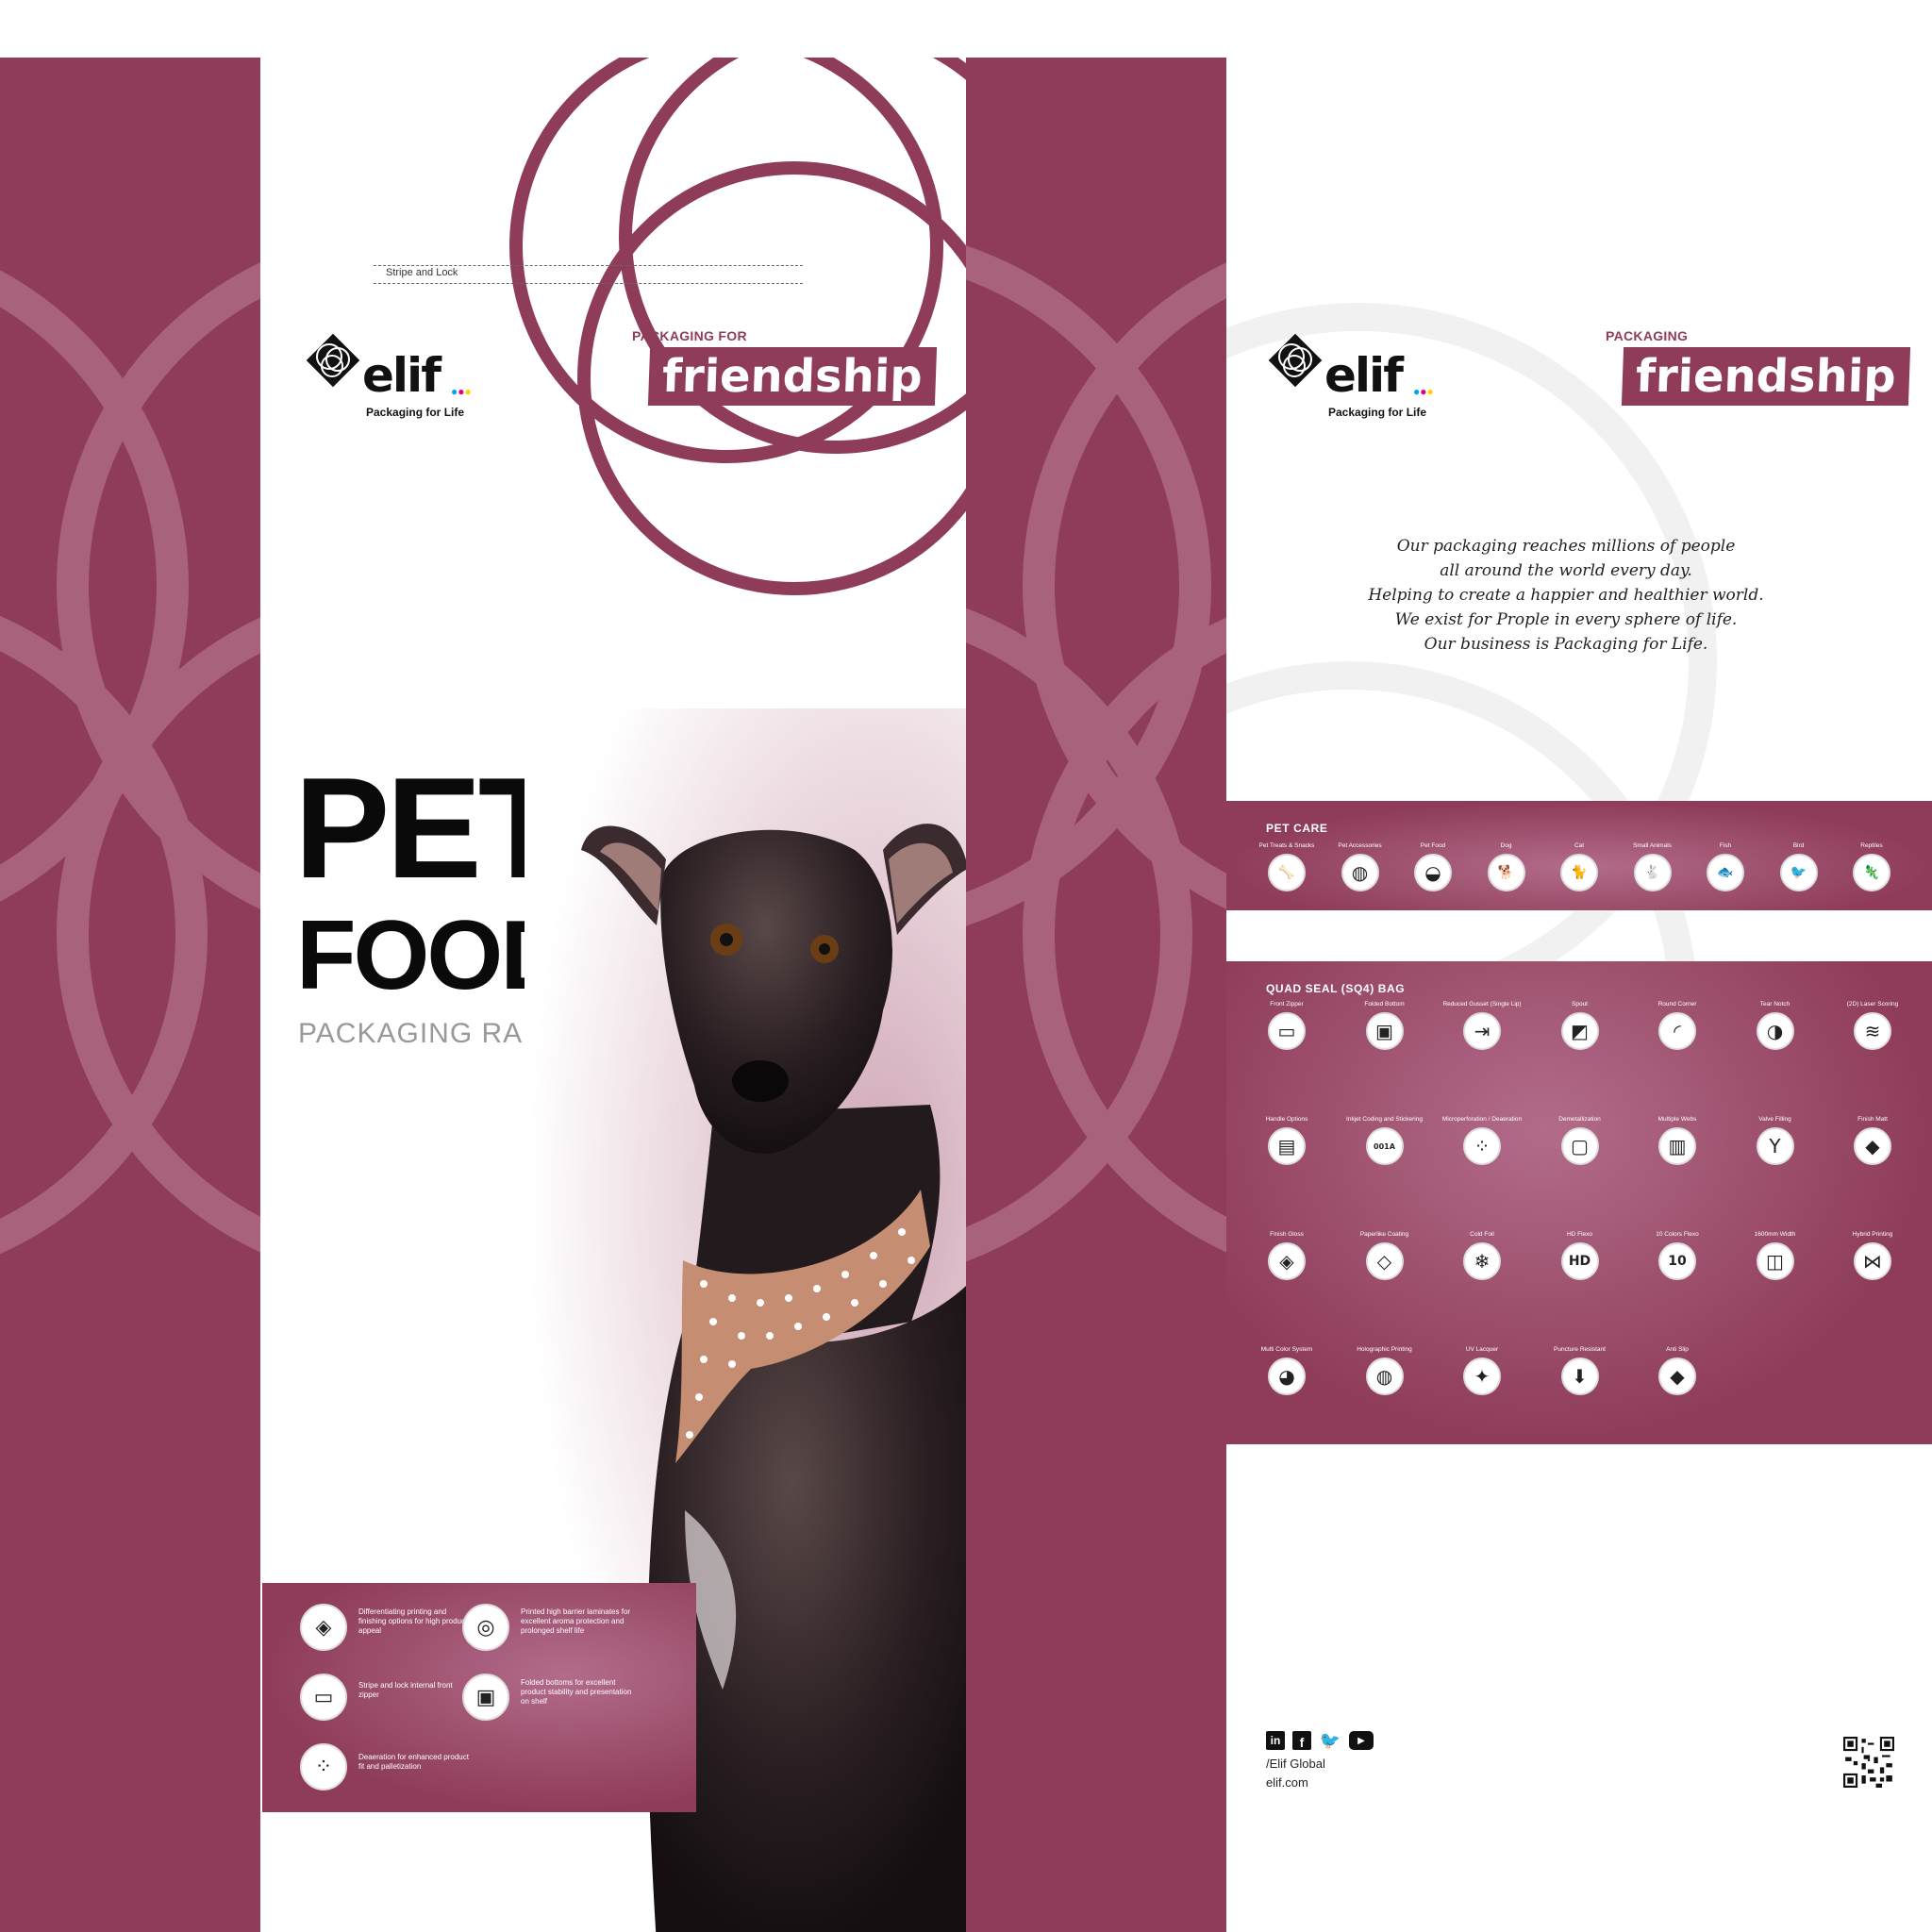 This screenshot has width=1932, height=1932. I want to click on left-side-panel, so click(130, 995).